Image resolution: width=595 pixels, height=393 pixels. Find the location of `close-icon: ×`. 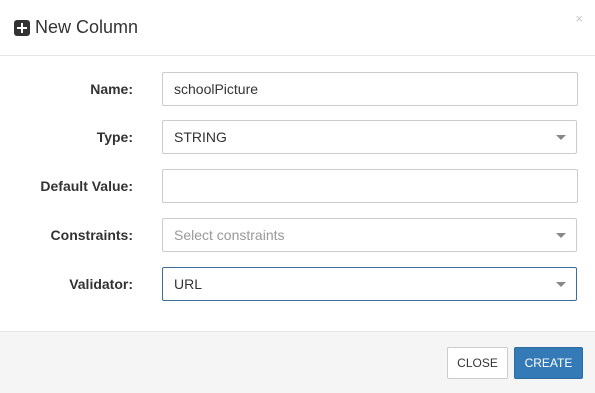

close-icon: × is located at coordinates (579, 19).